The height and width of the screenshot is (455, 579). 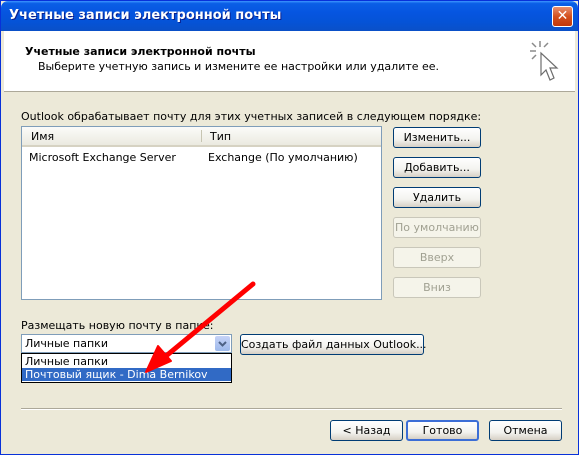 I want to click on move-down-button: Вниз, so click(x=437, y=287).